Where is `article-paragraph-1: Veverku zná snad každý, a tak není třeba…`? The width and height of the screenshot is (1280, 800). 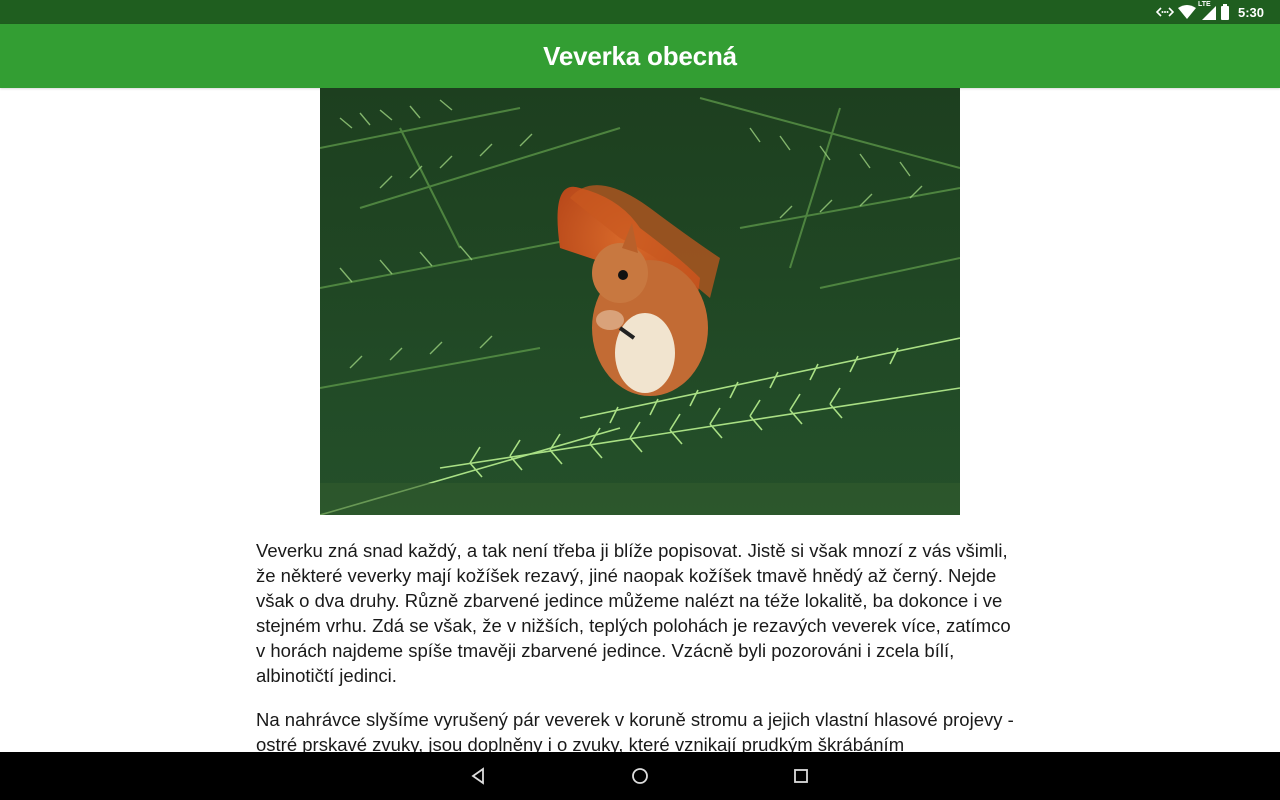
article-paragraph-1: Veverku zná snad každý, a tak není třeba… is located at coordinates (633, 613).